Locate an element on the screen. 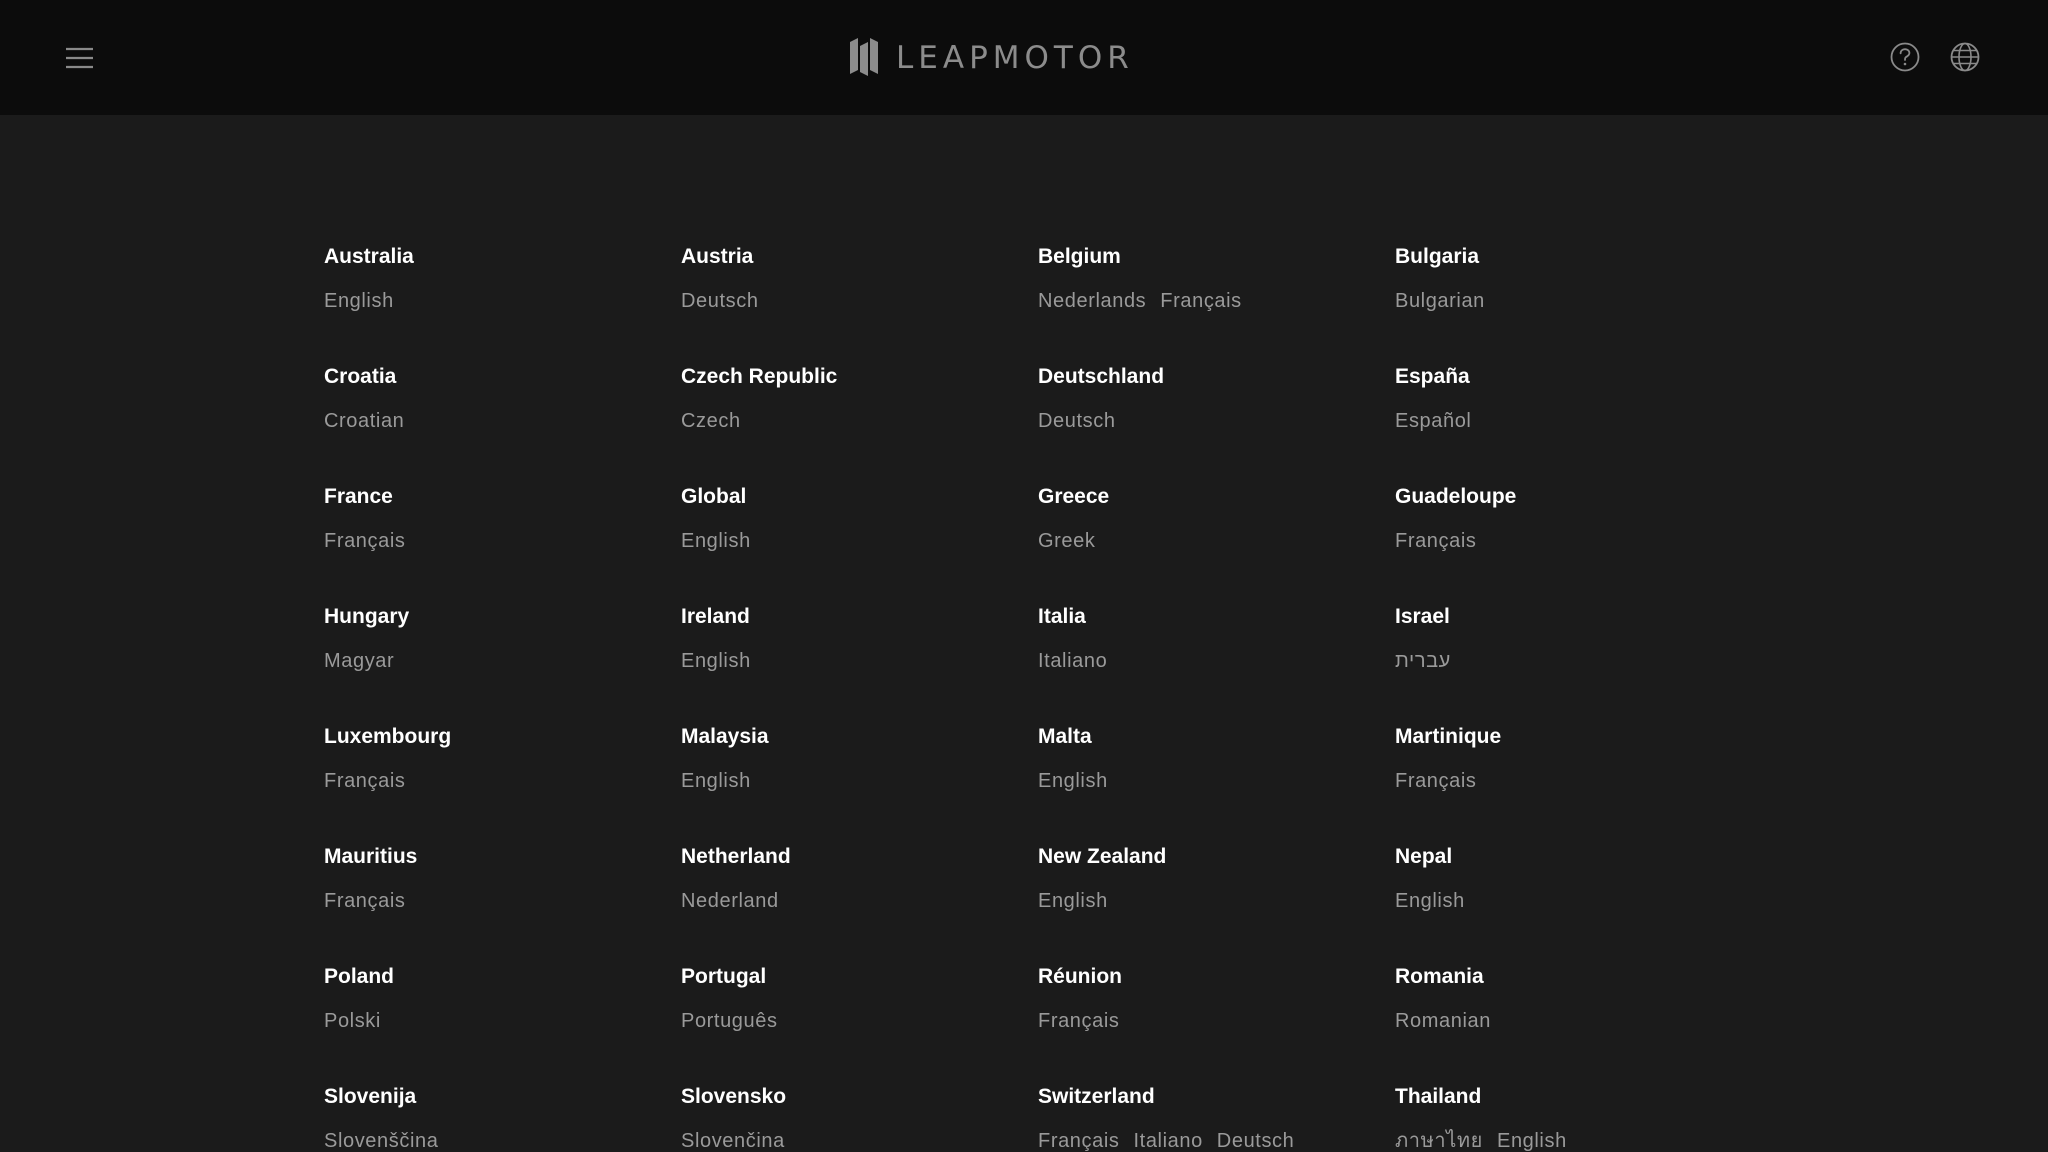  language-list: Italiano is located at coordinates (1072, 661).